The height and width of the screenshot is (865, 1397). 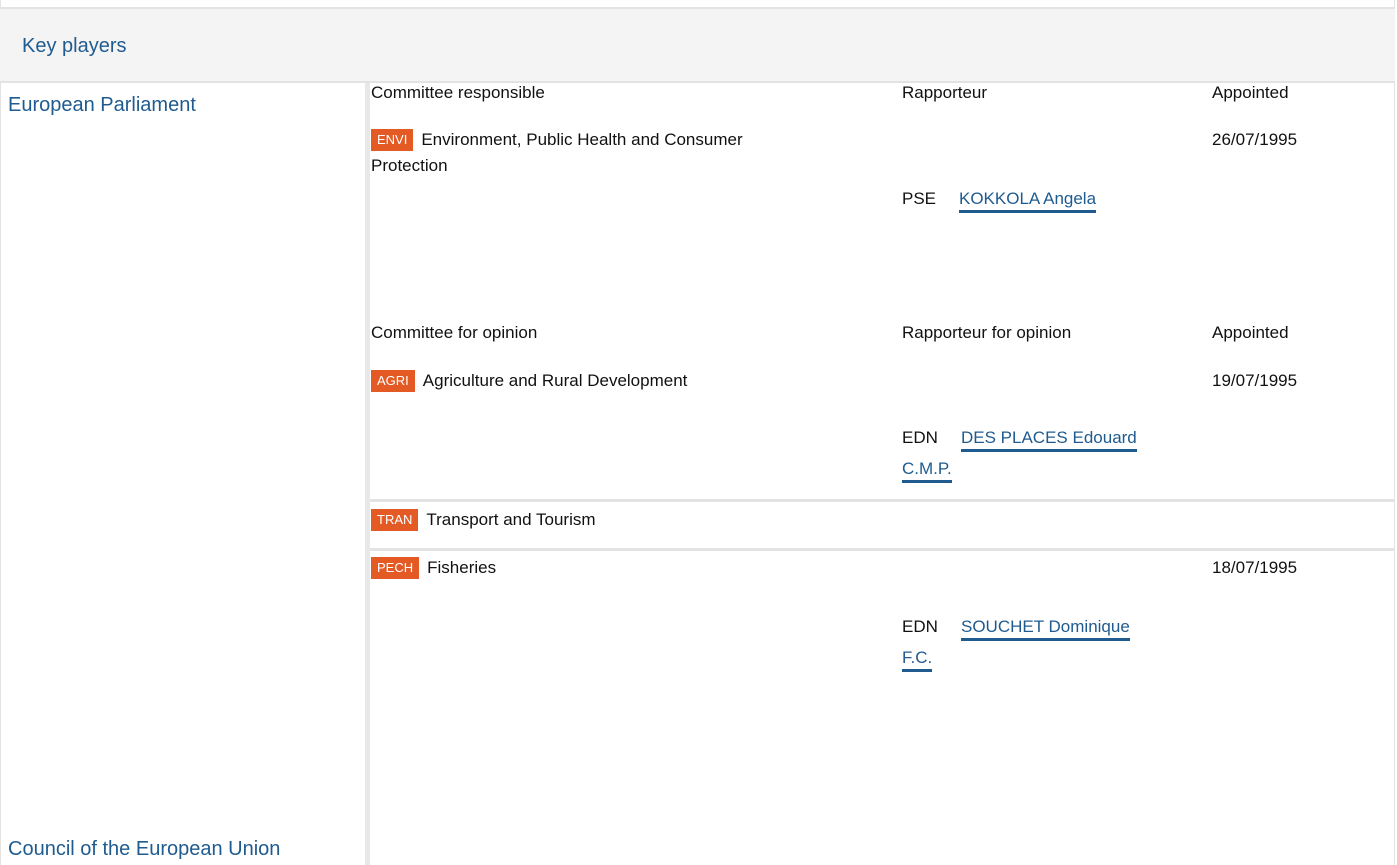 I want to click on committee-code-badge: AGRI, so click(x=393, y=381).